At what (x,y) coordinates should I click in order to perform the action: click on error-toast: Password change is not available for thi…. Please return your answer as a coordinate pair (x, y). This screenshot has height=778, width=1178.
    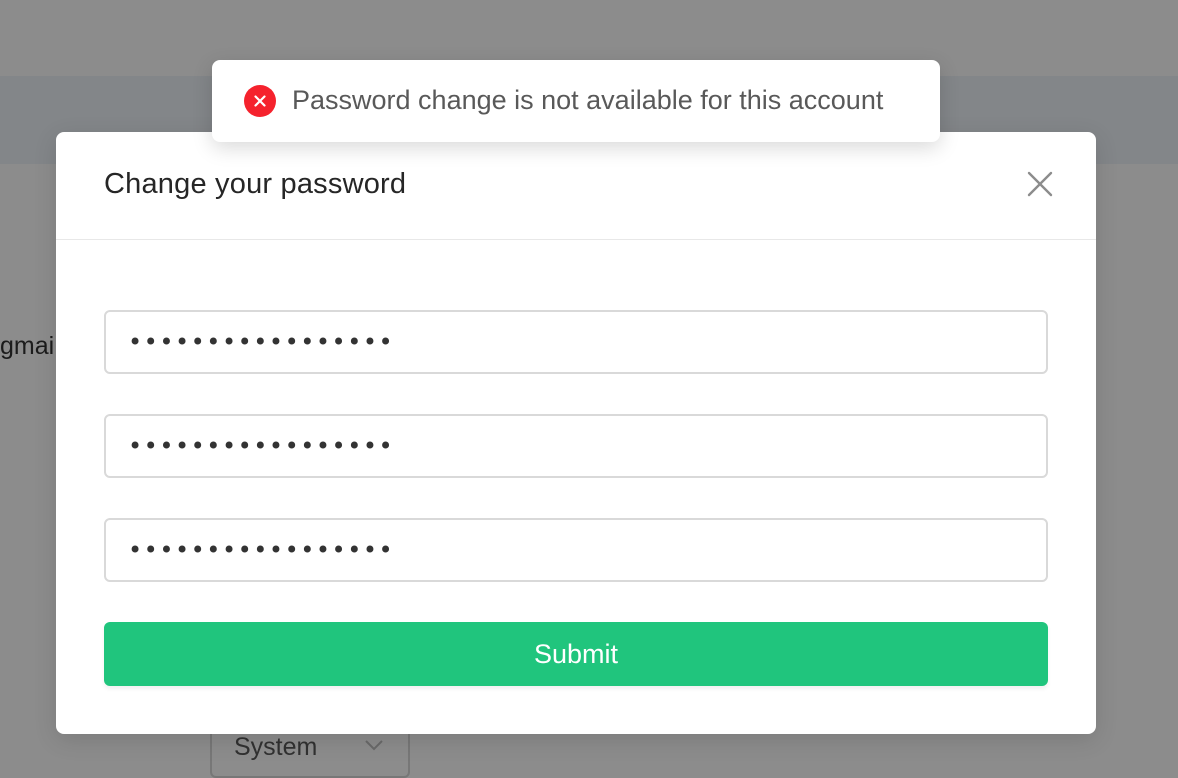
    Looking at the image, I should click on (576, 101).